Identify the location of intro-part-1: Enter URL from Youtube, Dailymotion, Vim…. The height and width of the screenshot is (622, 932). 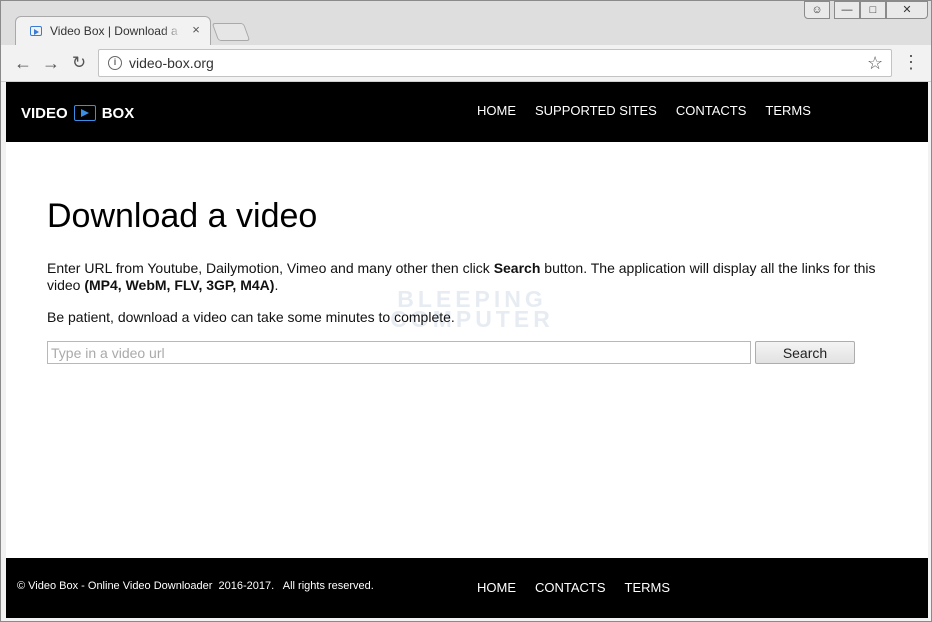
(270, 268).